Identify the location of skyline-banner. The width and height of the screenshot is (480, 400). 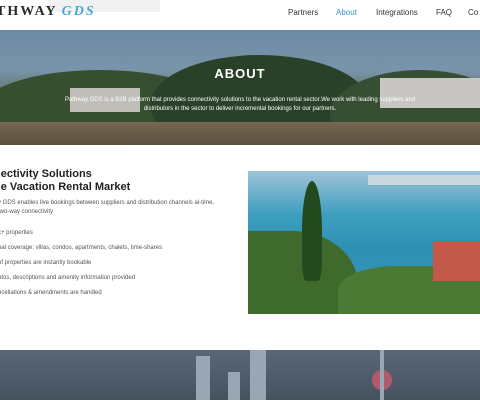
(240, 375).